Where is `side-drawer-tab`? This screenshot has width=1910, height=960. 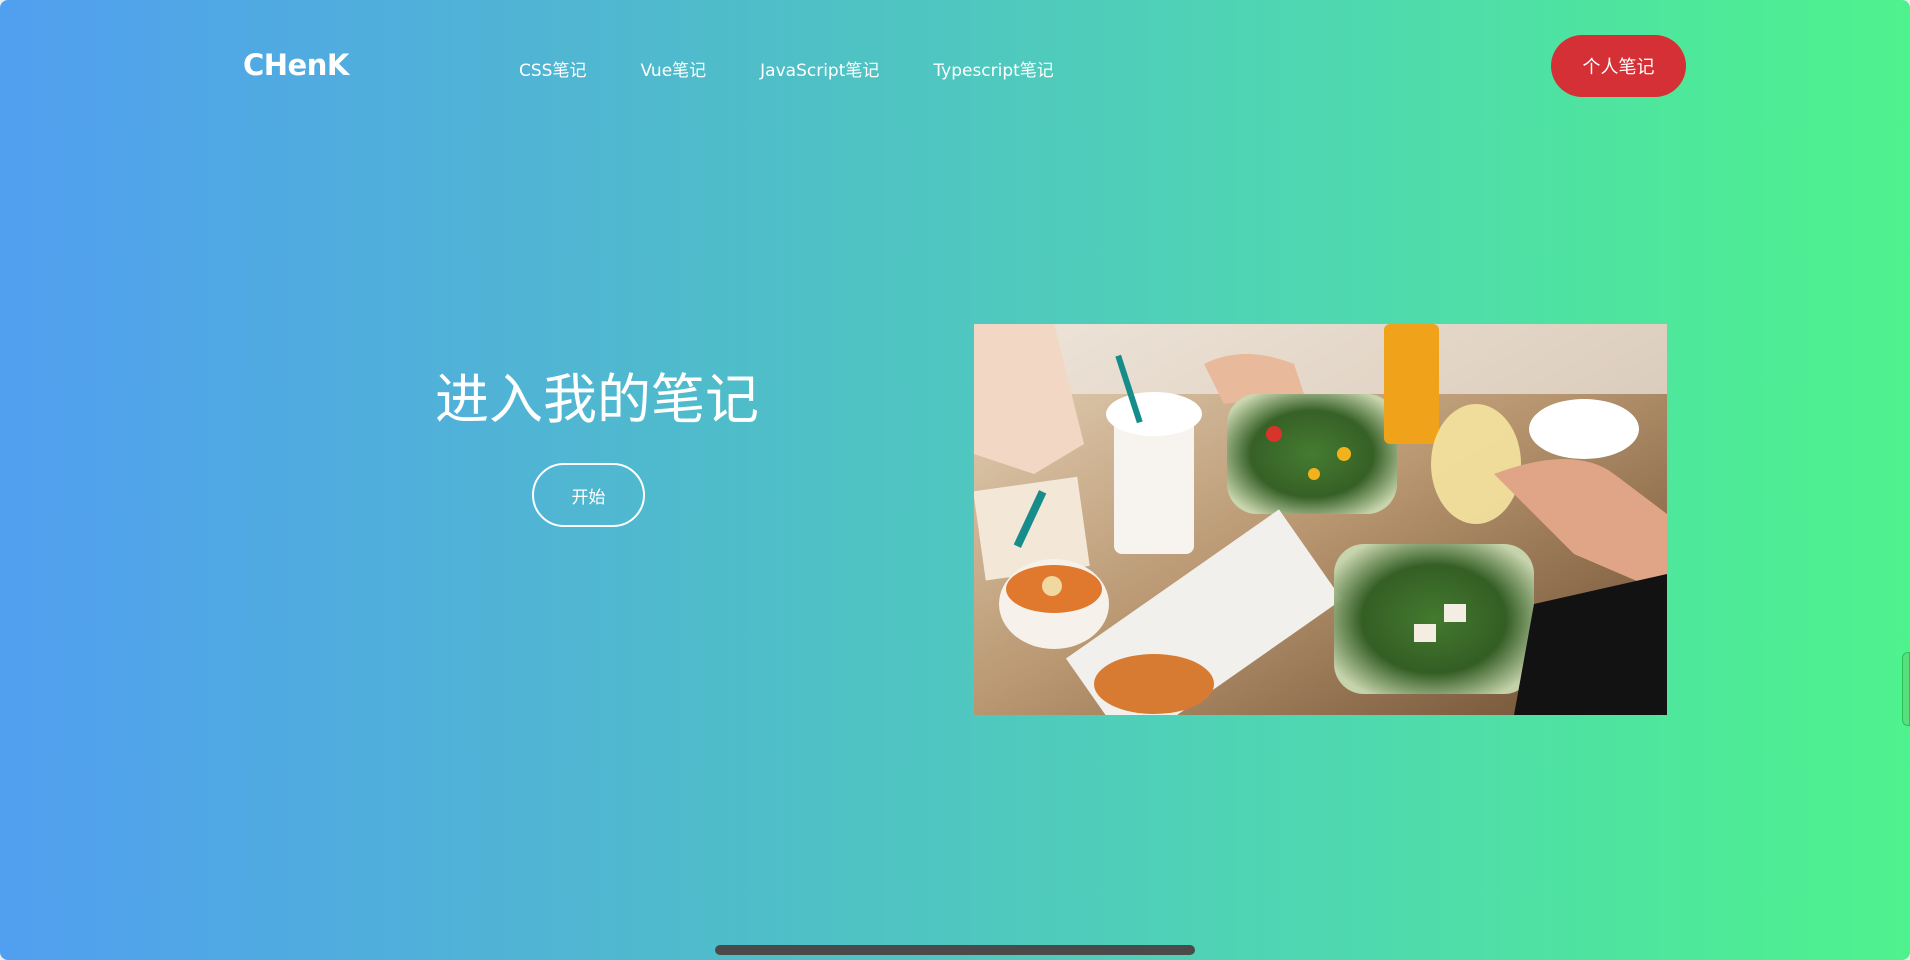
side-drawer-tab is located at coordinates (1906, 689).